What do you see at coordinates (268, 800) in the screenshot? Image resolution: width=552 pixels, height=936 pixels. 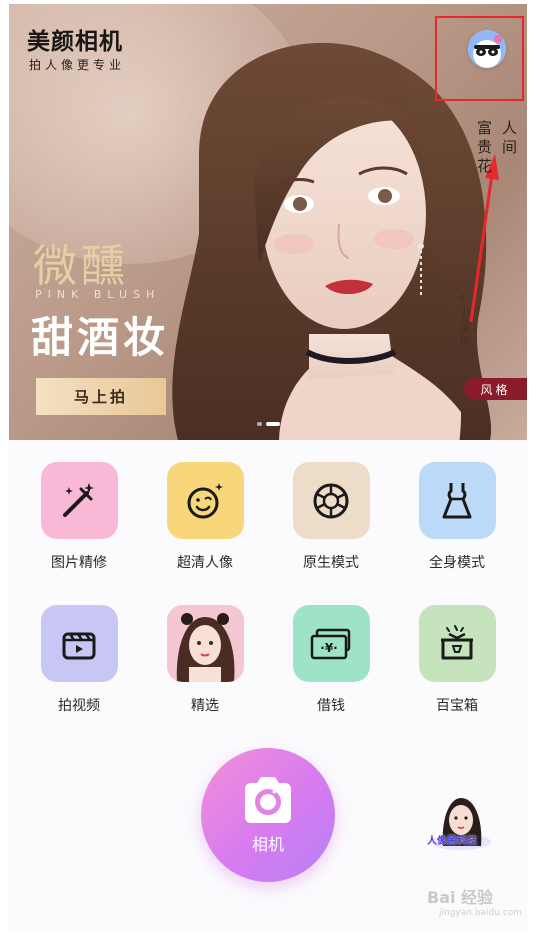 I see `camera-icon` at bounding box center [268, 800].